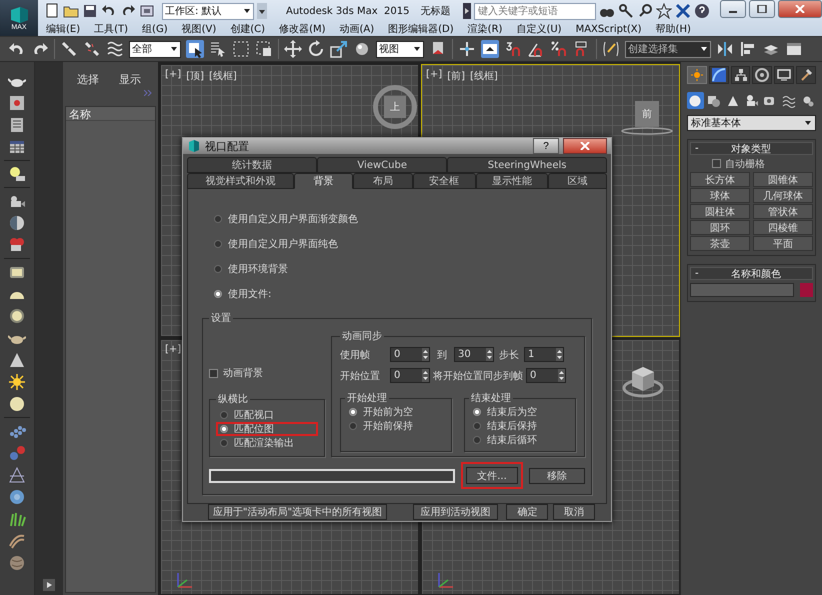  Describe the element at coordinates (362, 336) in the screenshot. I see `group-title: 动画同步` at that location.